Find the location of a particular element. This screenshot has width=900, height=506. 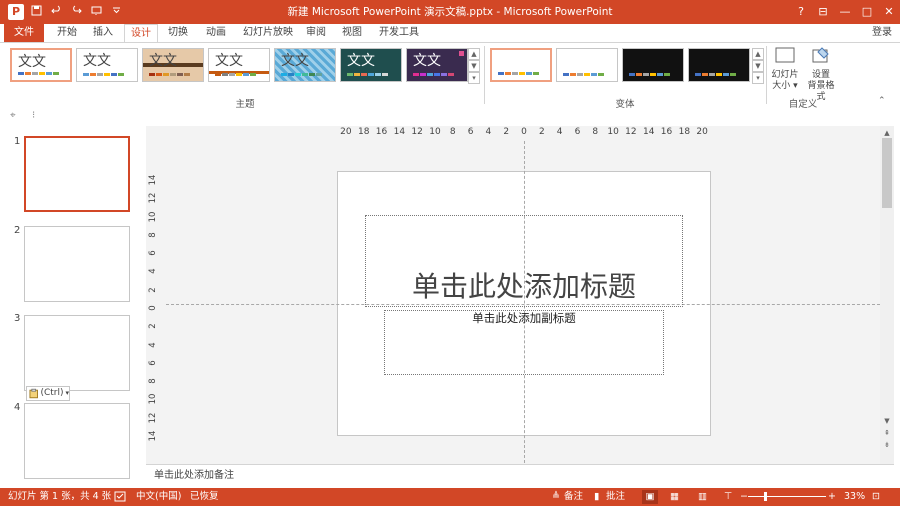

tab-file: 文件 is located at coordinates (24, 33).